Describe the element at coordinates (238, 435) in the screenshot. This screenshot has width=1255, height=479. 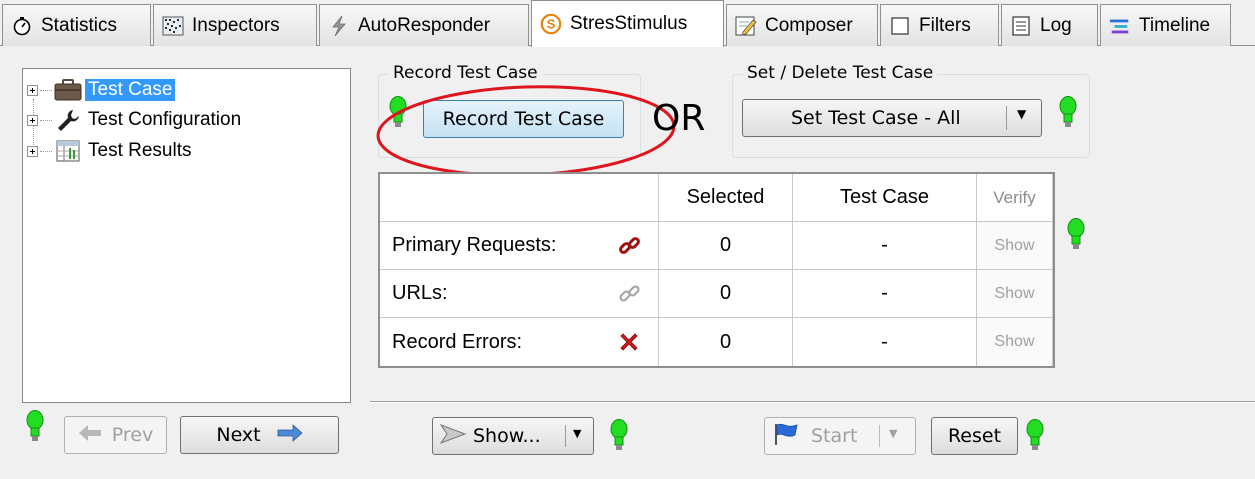
I see `next-label: Next` at that location.